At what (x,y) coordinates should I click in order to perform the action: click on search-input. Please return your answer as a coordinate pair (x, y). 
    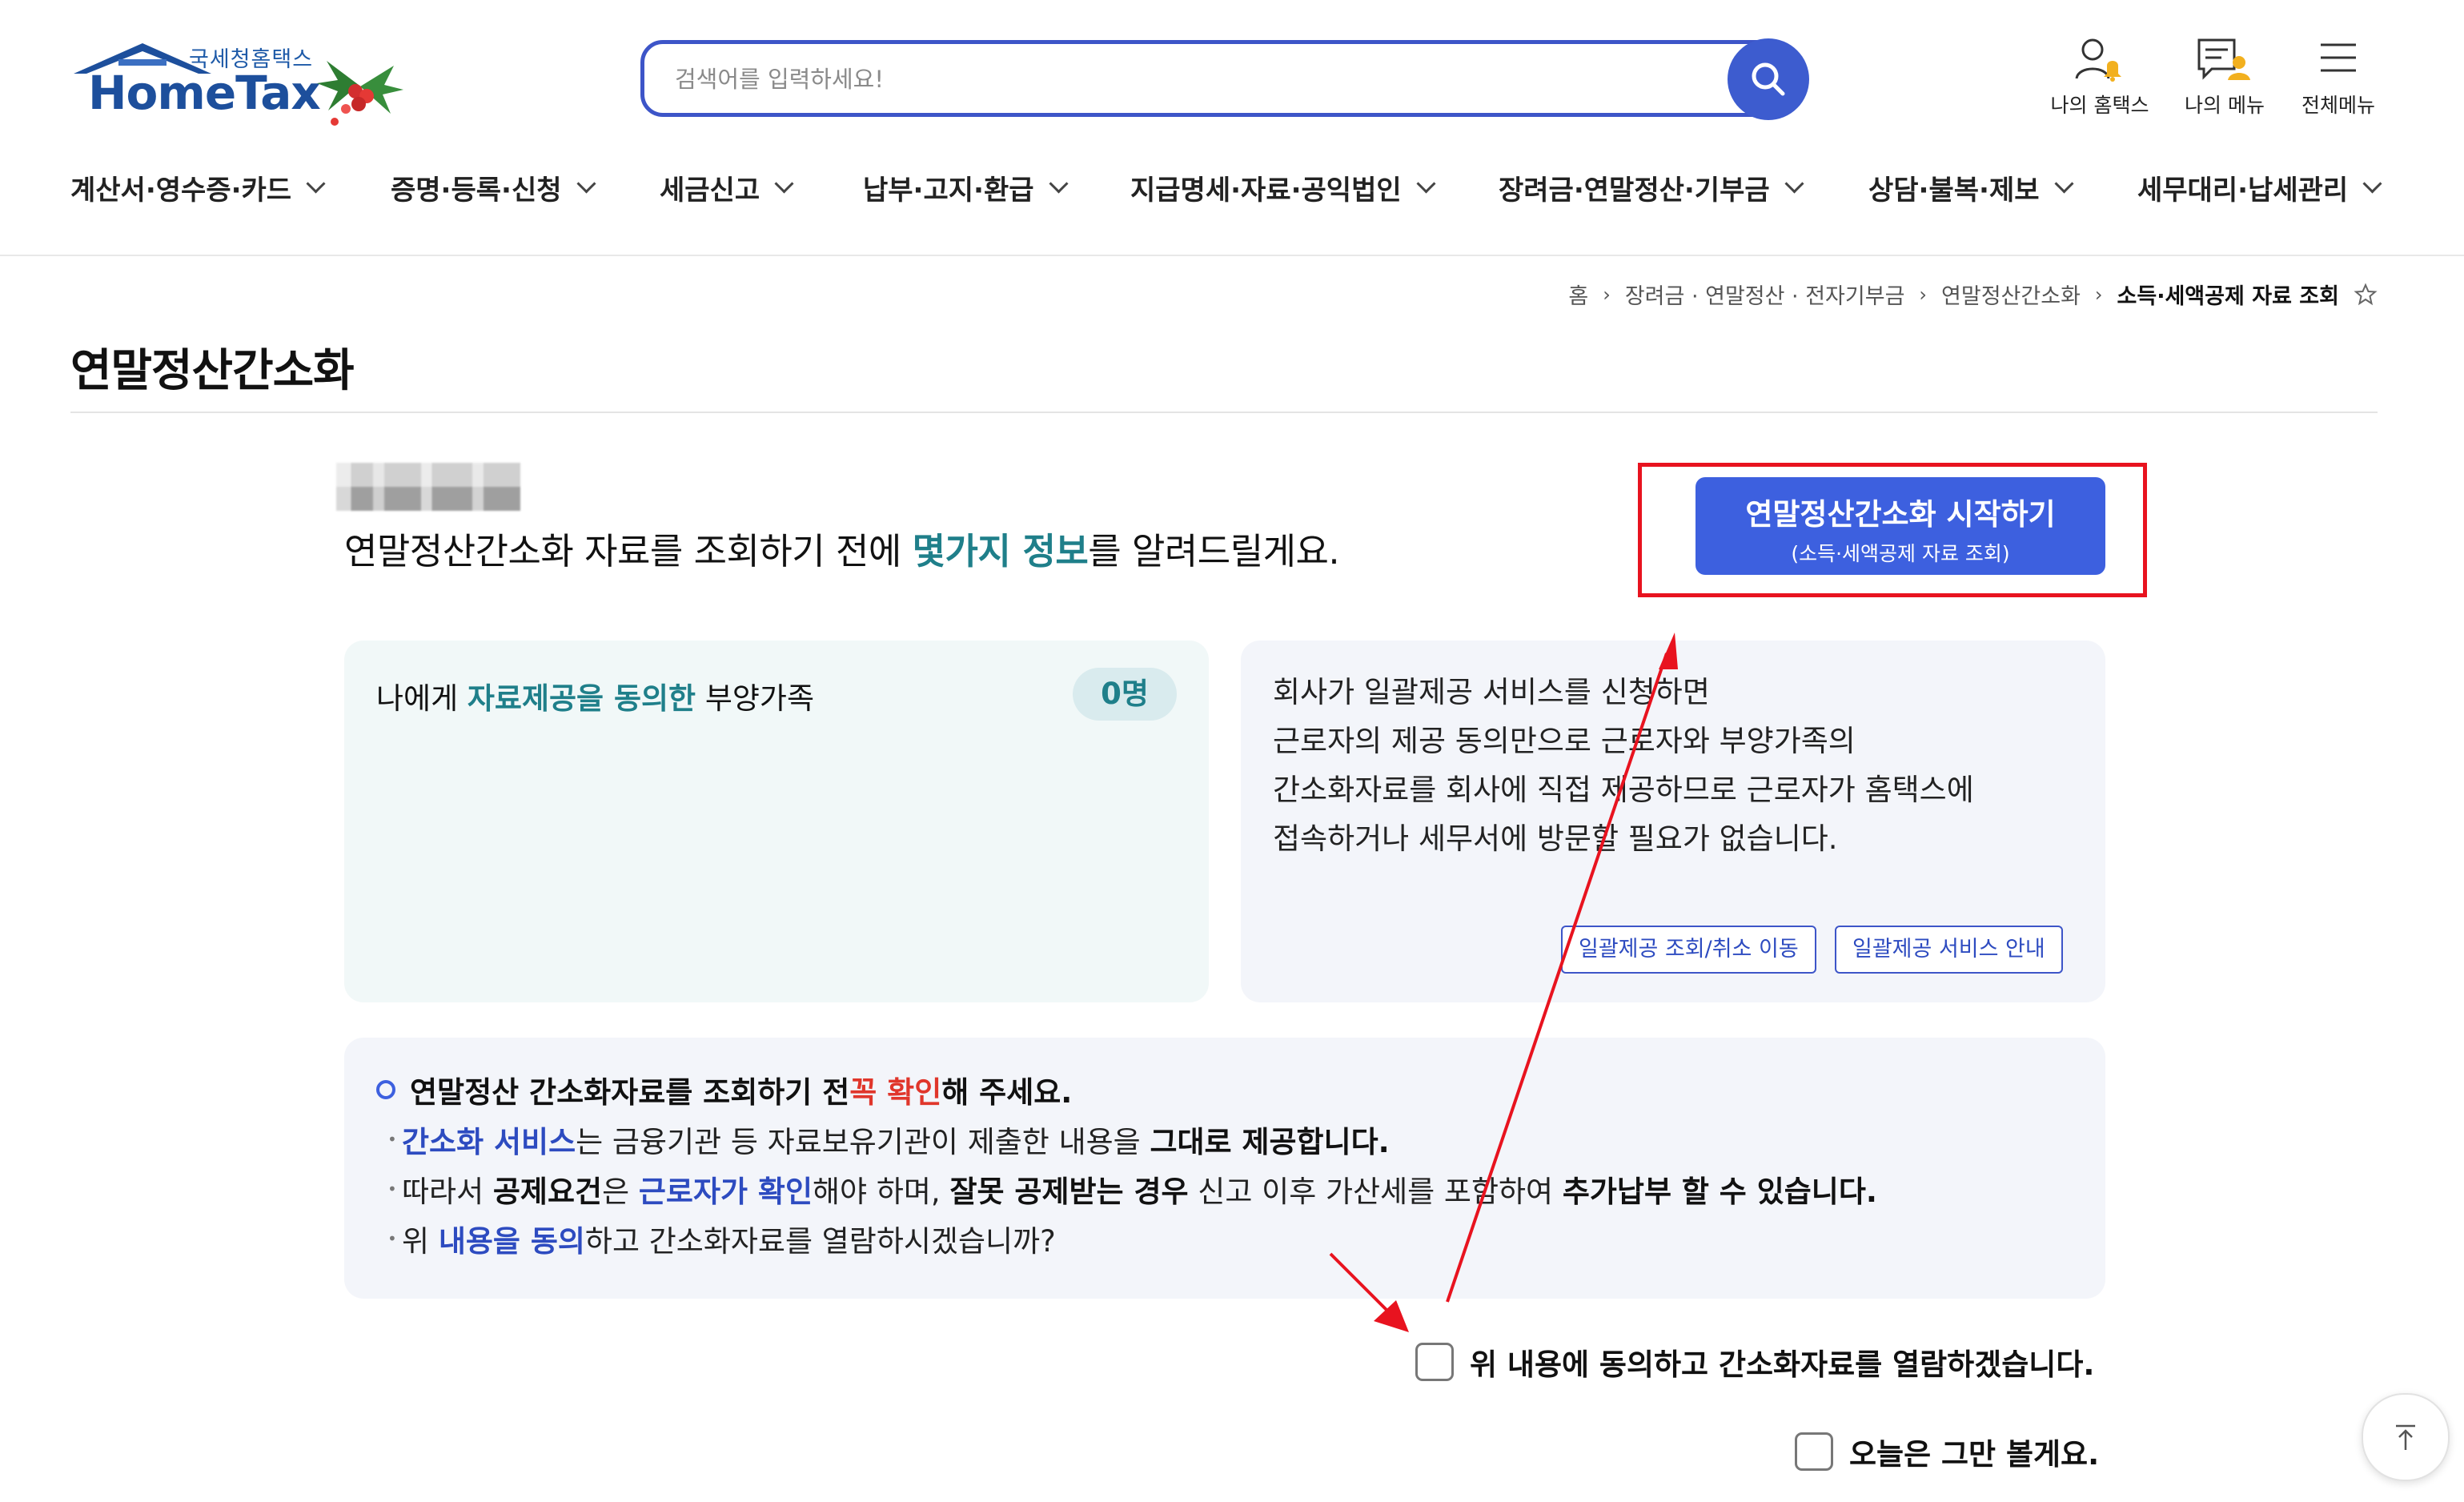
    Looking at the image, I should click on (1195, 79).